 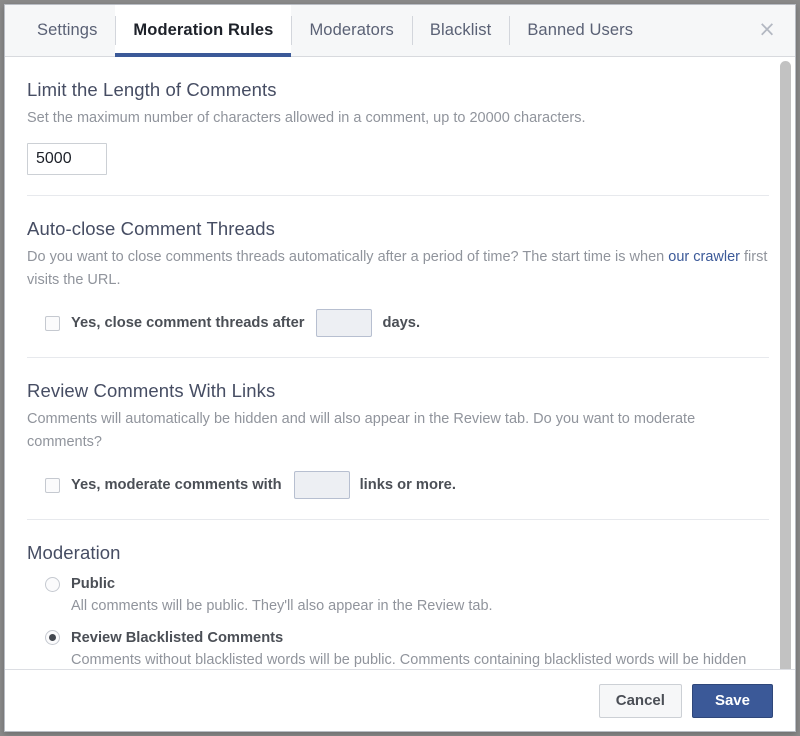 What do you see at coordinates (188, 323) in the screenshot?
I see `auto-close-label-lead: Yes, close comment threads after` at bounding box center [188, 323].